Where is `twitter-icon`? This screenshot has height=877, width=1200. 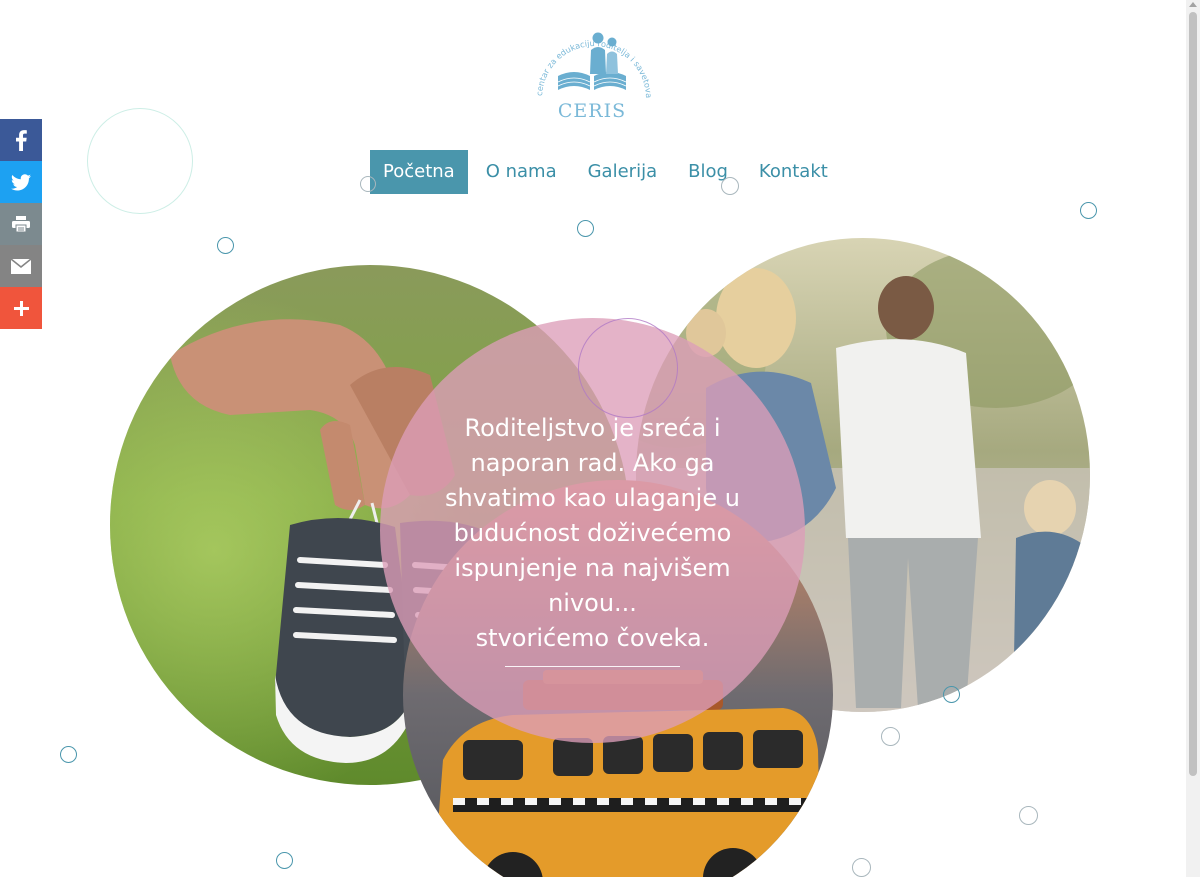
twitter-icon is located at coordinates (21, 181).